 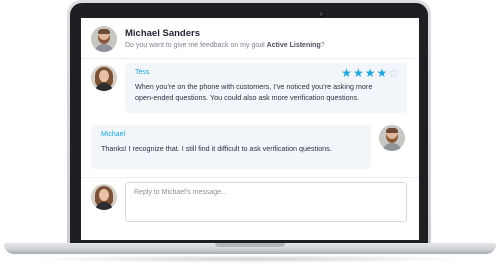 What do you see at coordinates (250, 177) in the screenshot?
I see `reply-divider` at bounding box center [250, 177].